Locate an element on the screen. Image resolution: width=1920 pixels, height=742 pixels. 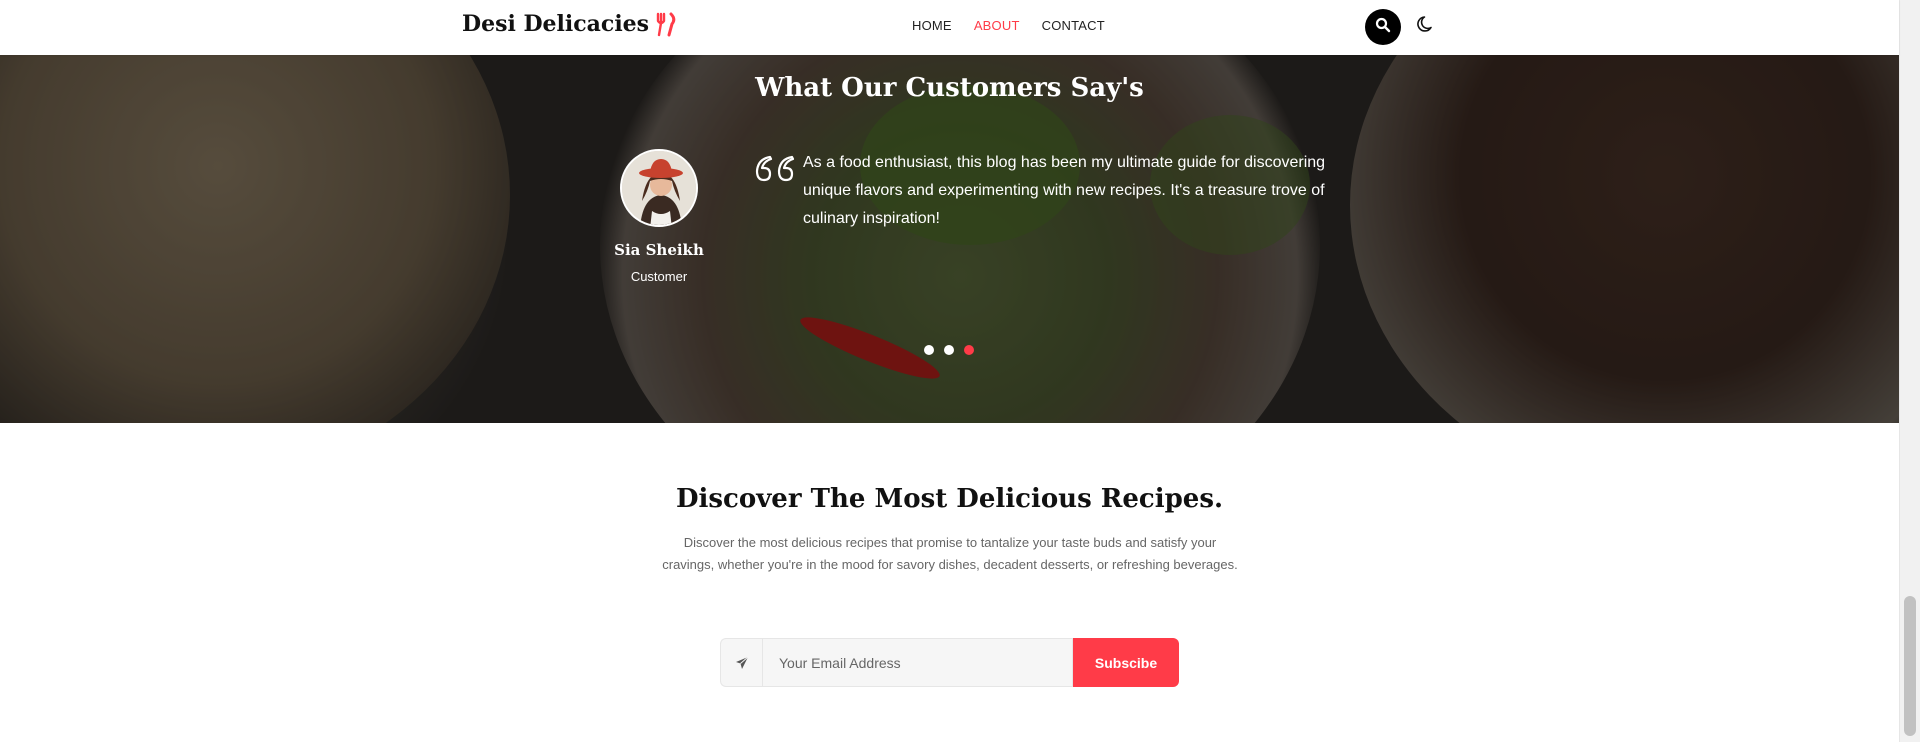
site-header: Desi Delicacies HOME ABOUT CONTACT is located at coordinates (949, 27).